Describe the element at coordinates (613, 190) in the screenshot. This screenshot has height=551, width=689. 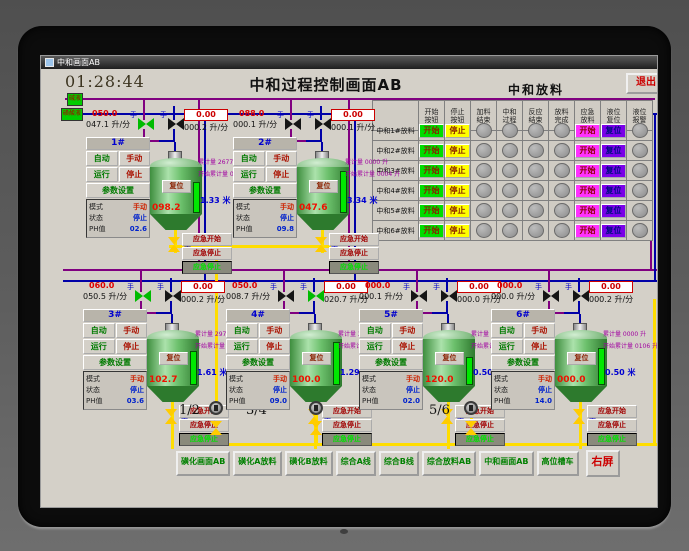
I see `row-3-level-reset-button: 复位` at that location.